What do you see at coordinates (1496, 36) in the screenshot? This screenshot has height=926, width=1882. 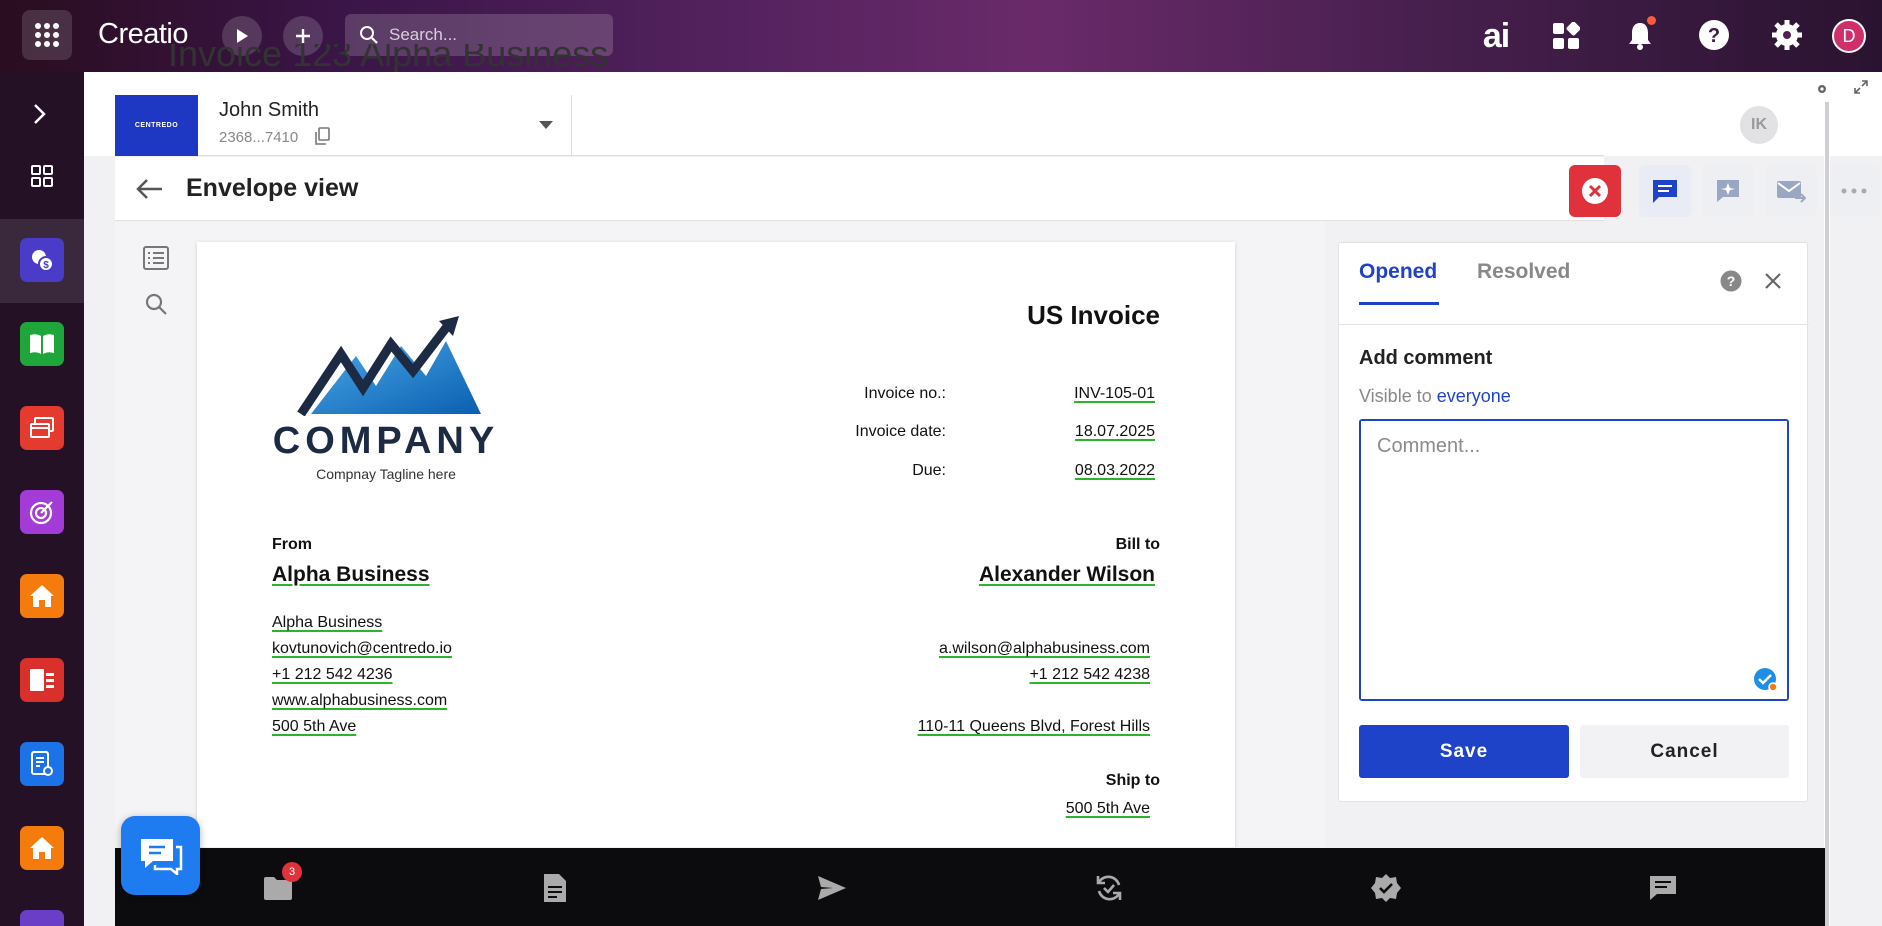 I see `ai-button: ai` at bounding box center [1496, 36].